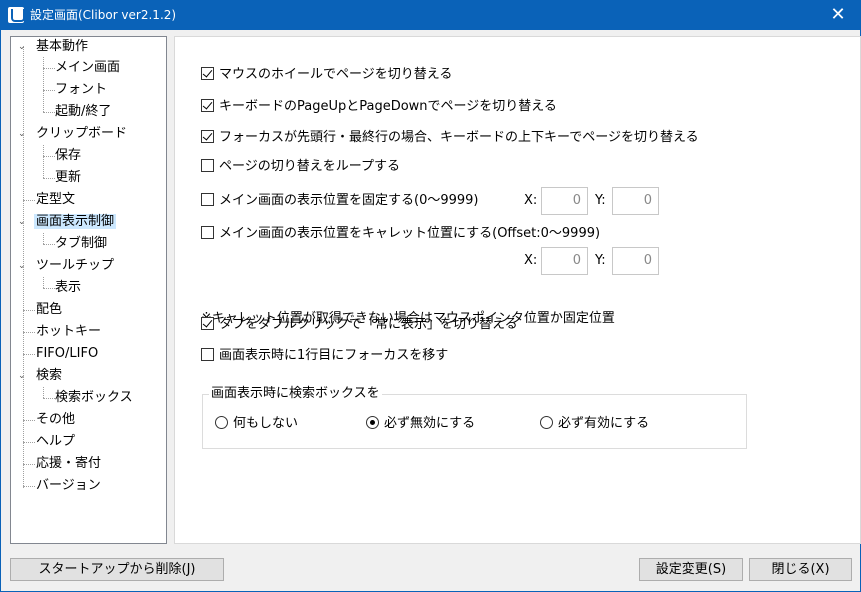 This screenshot has width=861, height=592. I want to click on tree-item-other: その他, so click(55, 420).